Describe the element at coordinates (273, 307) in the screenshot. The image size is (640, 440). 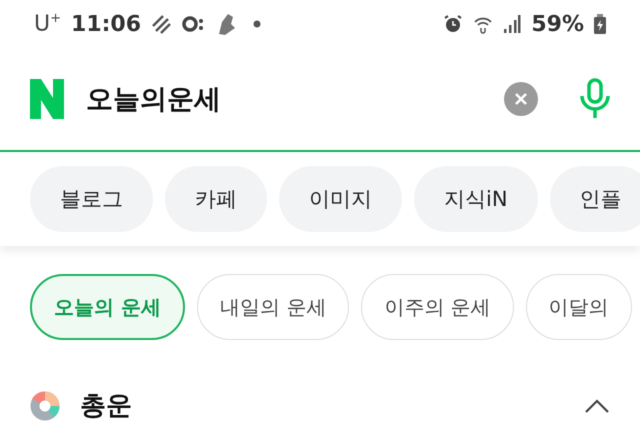
I see `fortune-tab: 내일의 운세` at that location.